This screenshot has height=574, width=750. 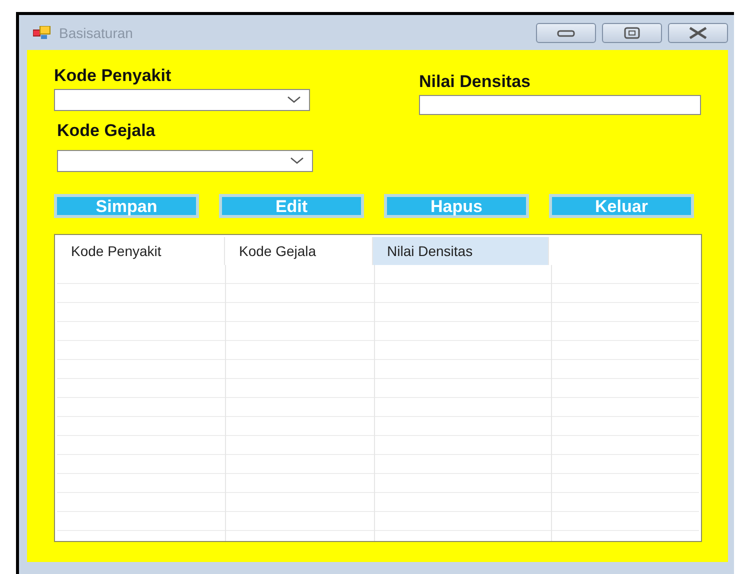 I want to click on column-header: Nilai Densitas, so click(x=461, y=251).